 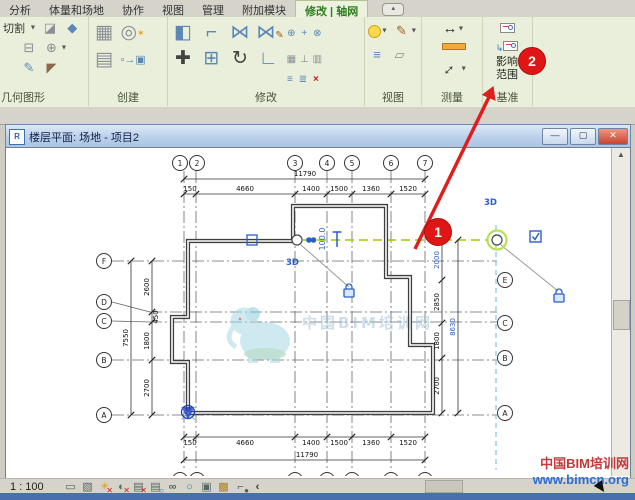 What do you see at coordinates (206, 486) in the screenshot?
I see `crop-region-icon: ▣` at bounding box center [206, 486].